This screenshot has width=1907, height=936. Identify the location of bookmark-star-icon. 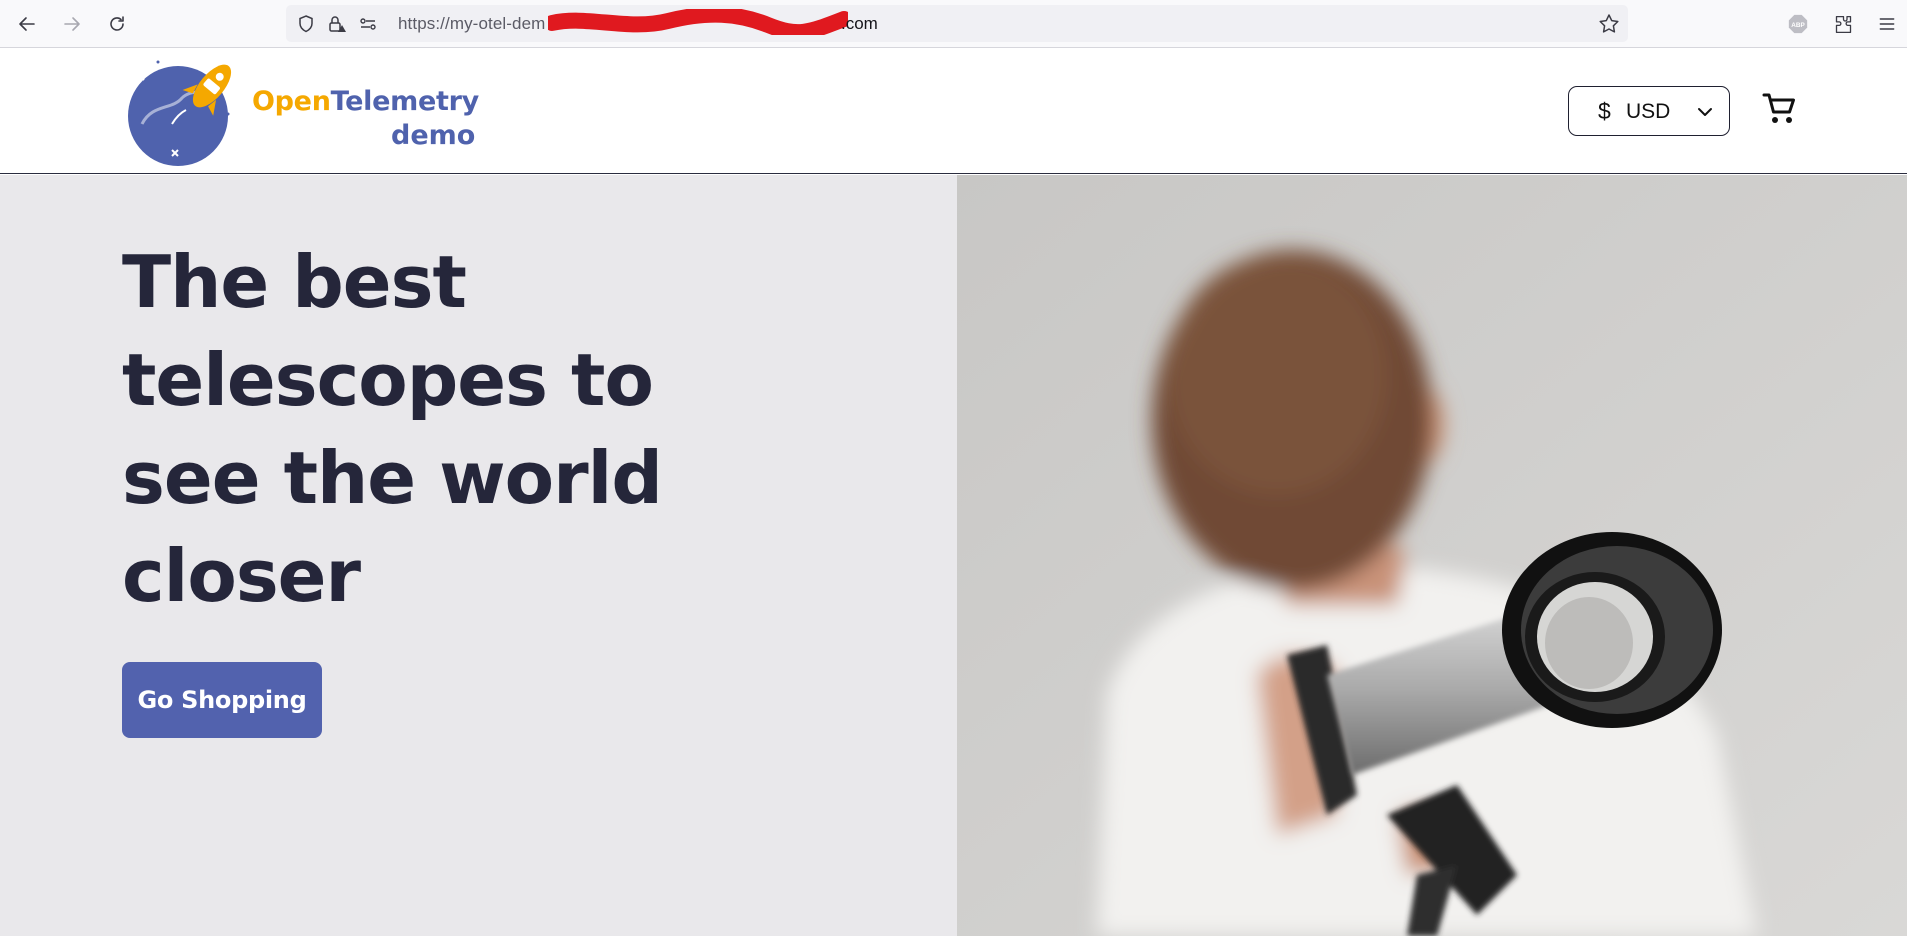
(1609, 24).